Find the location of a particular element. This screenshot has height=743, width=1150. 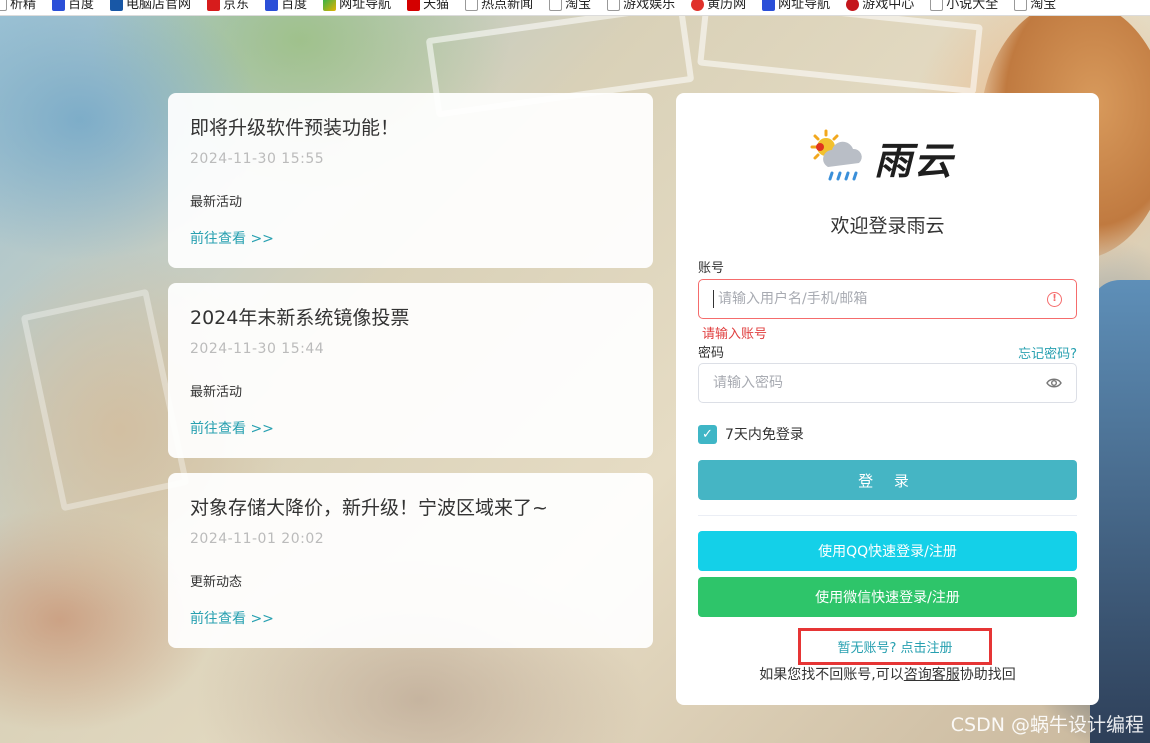

remember-me-label: 7天内免登录 is located at coordinates (764, 435).